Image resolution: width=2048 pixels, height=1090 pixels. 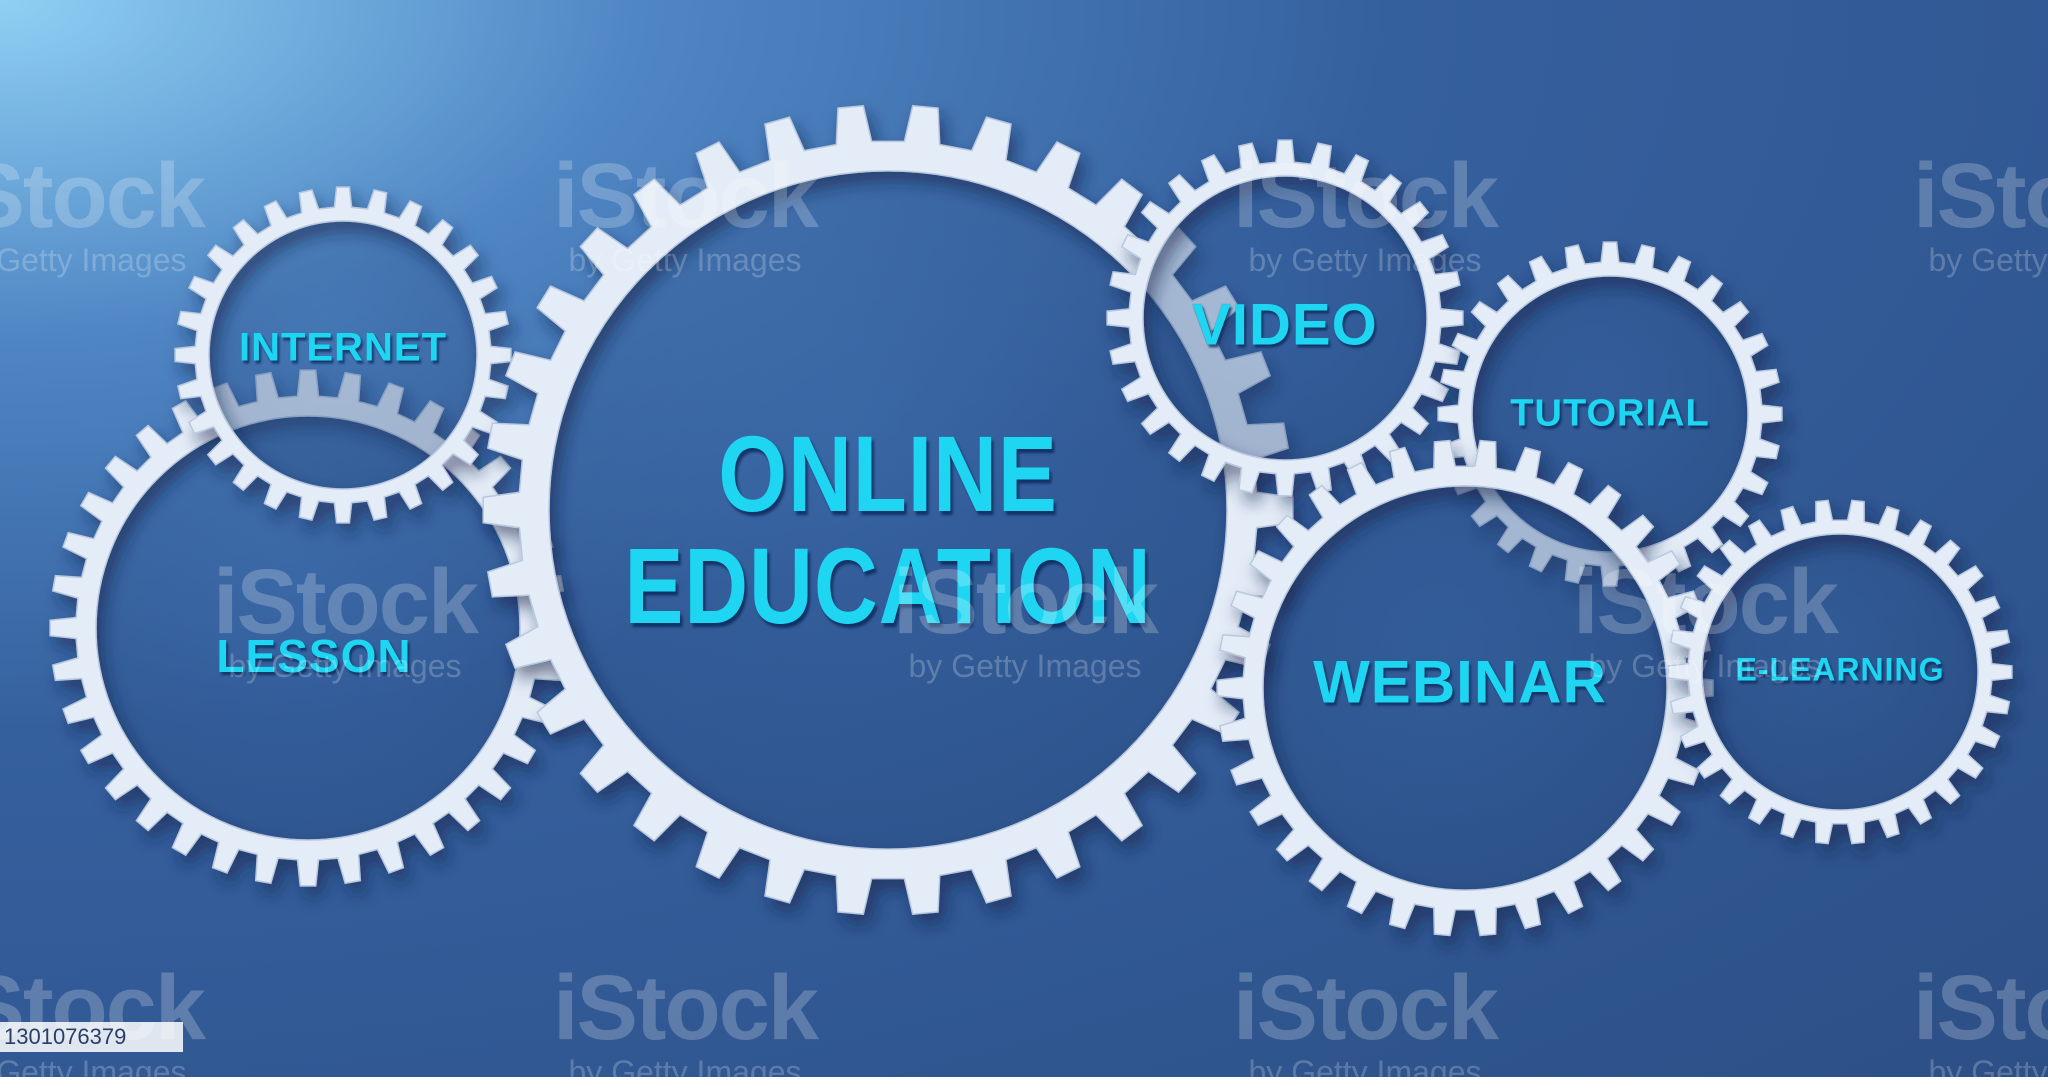 What do you see at coordinates (91, 1037) in the screenshot?
I see `stock-id-badge: 1301076379` at bounding box center [91, 1037].